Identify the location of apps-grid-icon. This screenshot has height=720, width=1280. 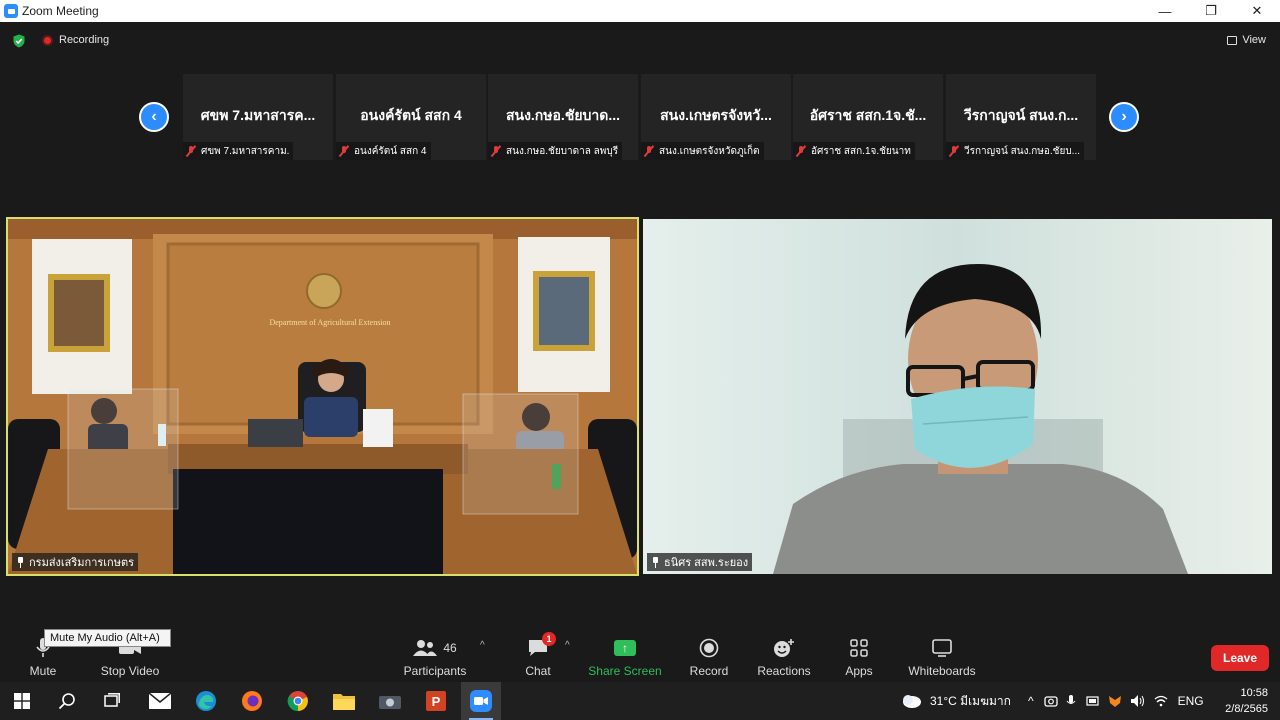
(859, 648).